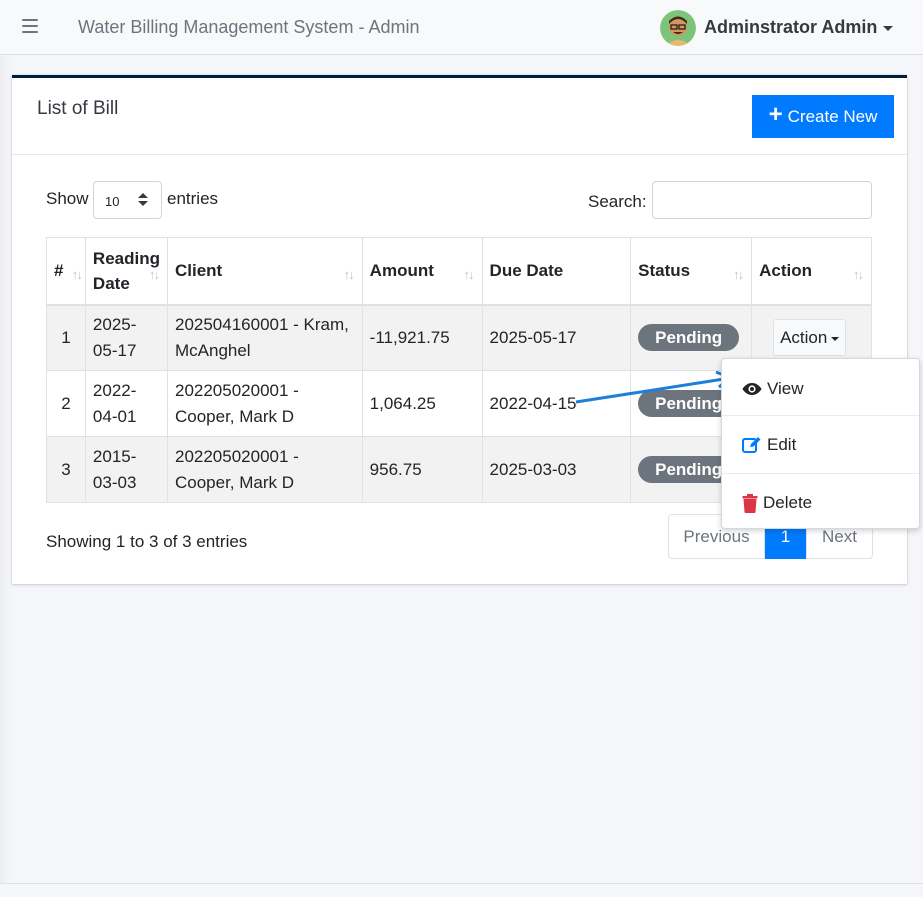 This screenshot has height=897, width=923. What do you see at coordinates (459, 154) in the screenshot?
I see `card-header-divider` at bounding box center [459, 154].